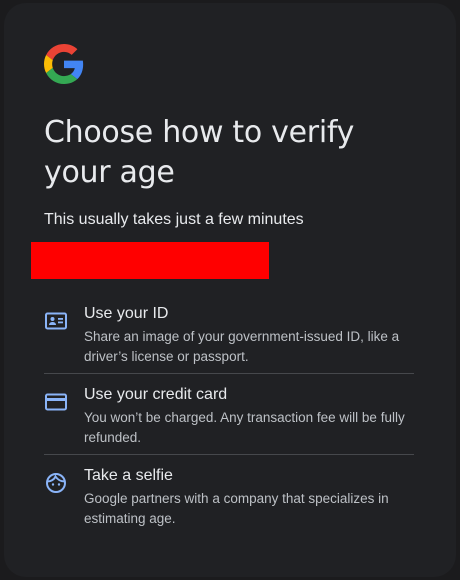  What do you see at coordinates (128, 475) in the screenshot?
I see `option-title: Take a selfie` at bounding box center [128, 475].